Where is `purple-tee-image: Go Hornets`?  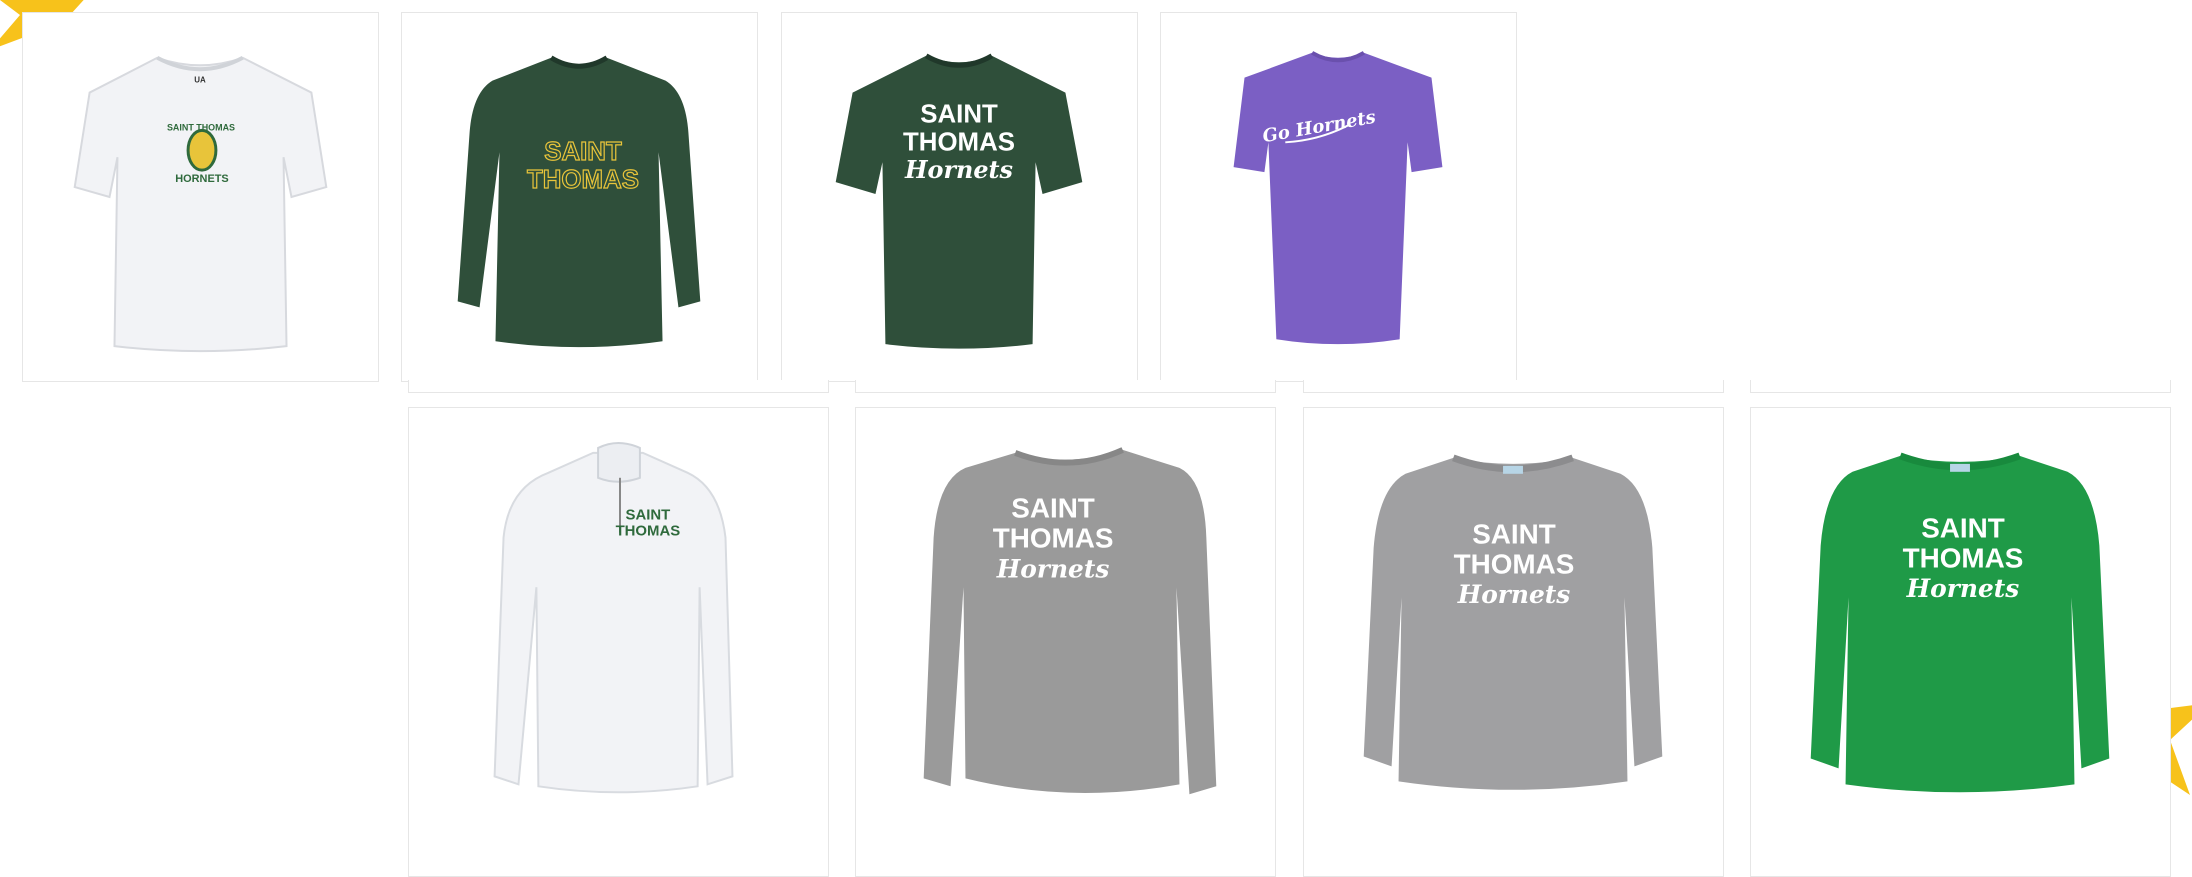 purple-tee-image: Go Hornets is located at coordinates (1338, 198).